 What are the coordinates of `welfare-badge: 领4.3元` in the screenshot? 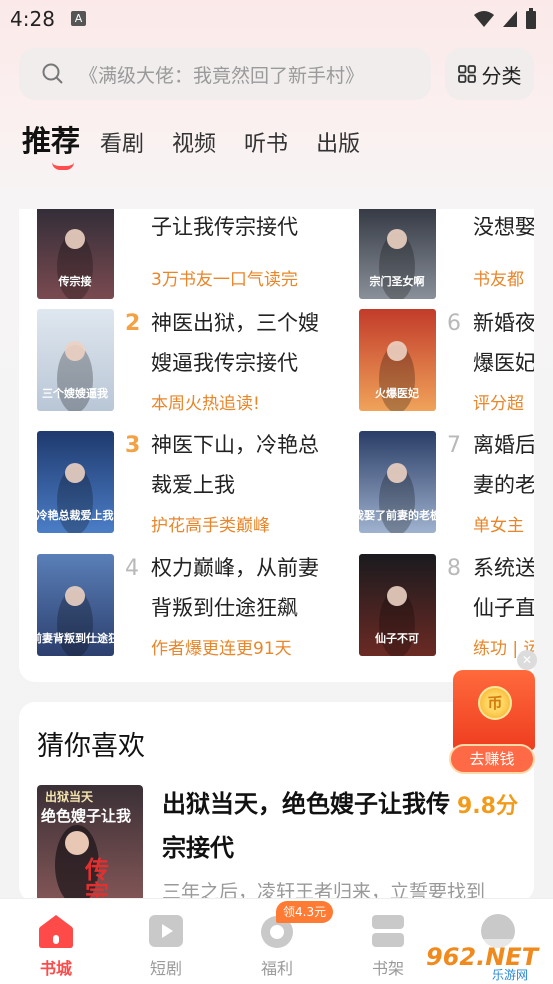 It's located at (305, 912).